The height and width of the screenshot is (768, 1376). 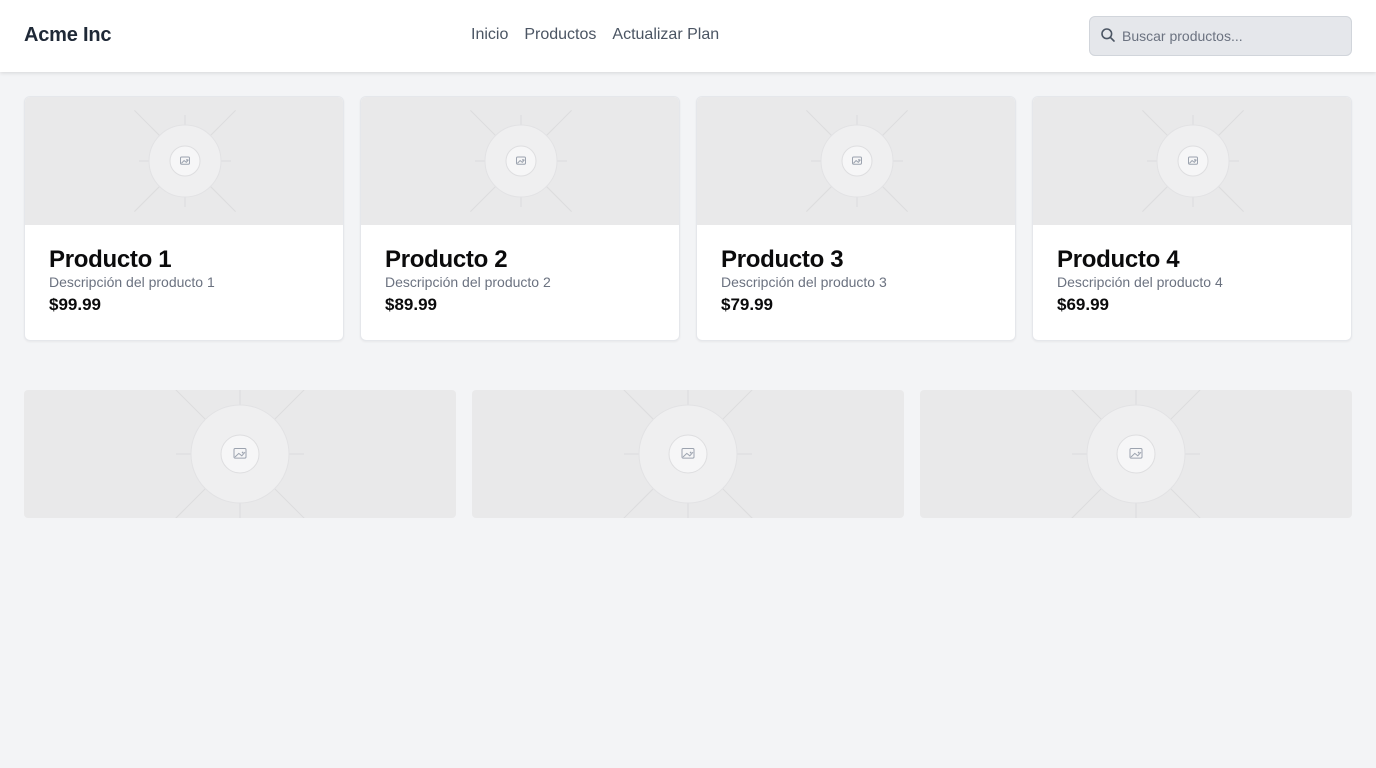 I want to click on product-title: Producto 1, so click(x=110, y=259).